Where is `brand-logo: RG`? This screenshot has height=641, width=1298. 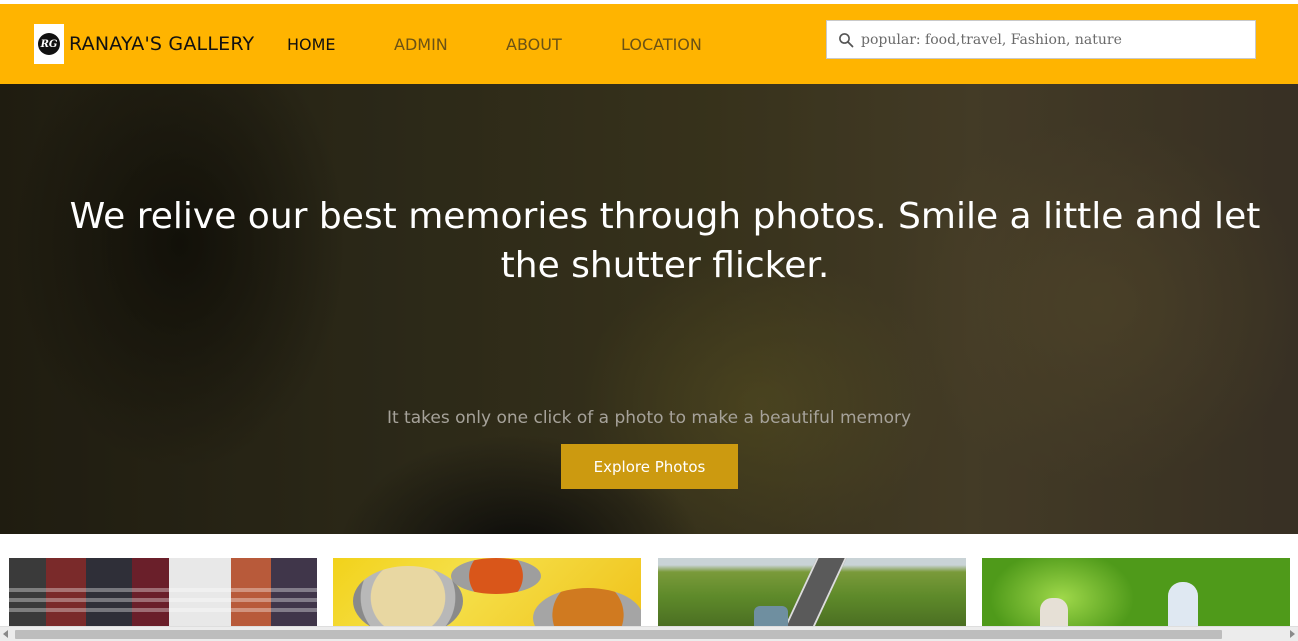
brand-logo: RG is located at coordinates (49, 44).